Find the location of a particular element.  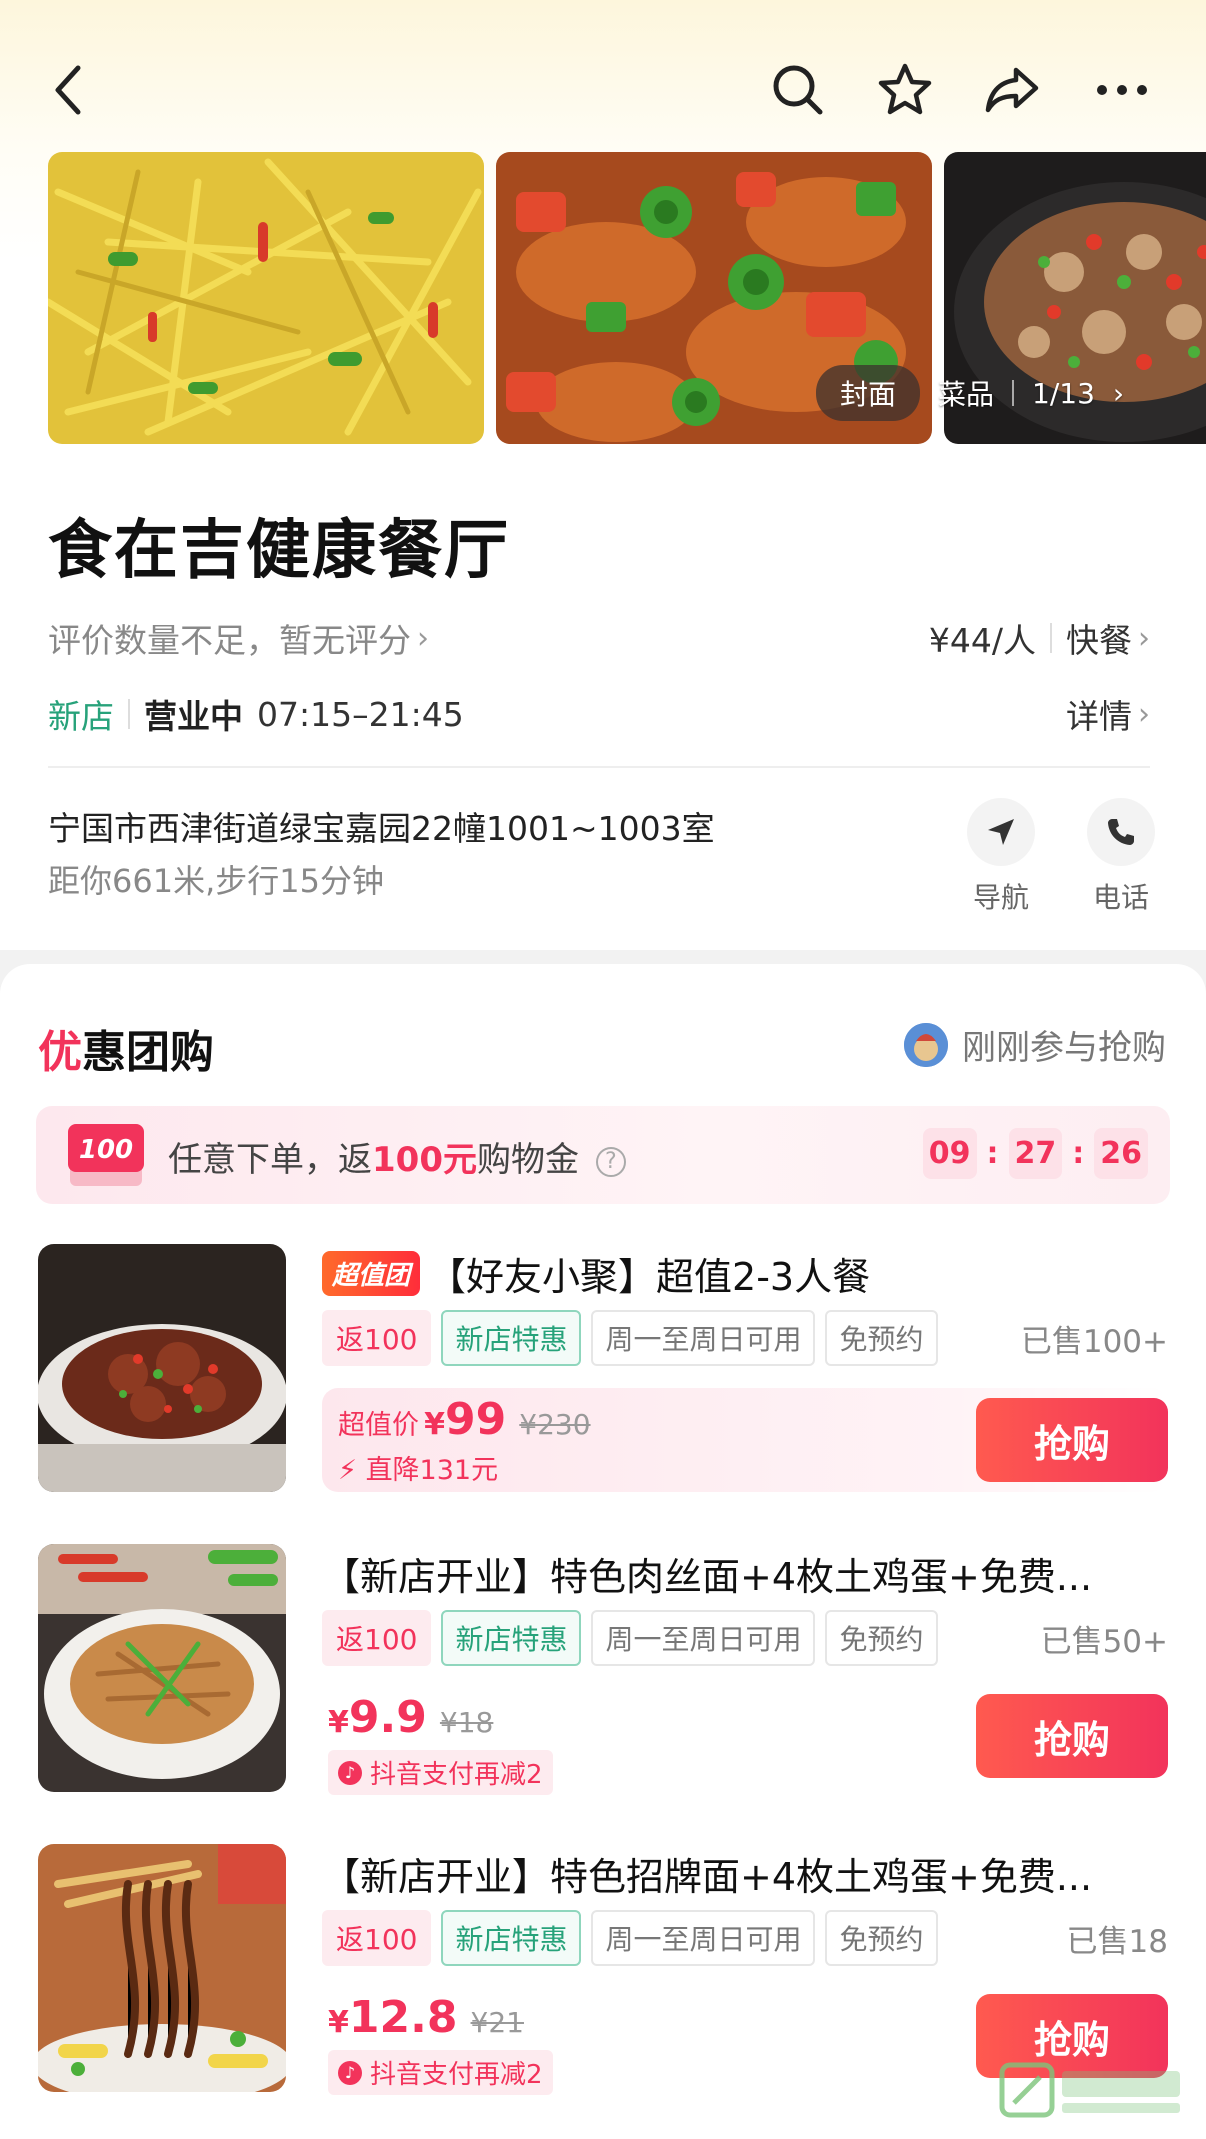

help-icon: ? is located at coordinates (610, 1161).